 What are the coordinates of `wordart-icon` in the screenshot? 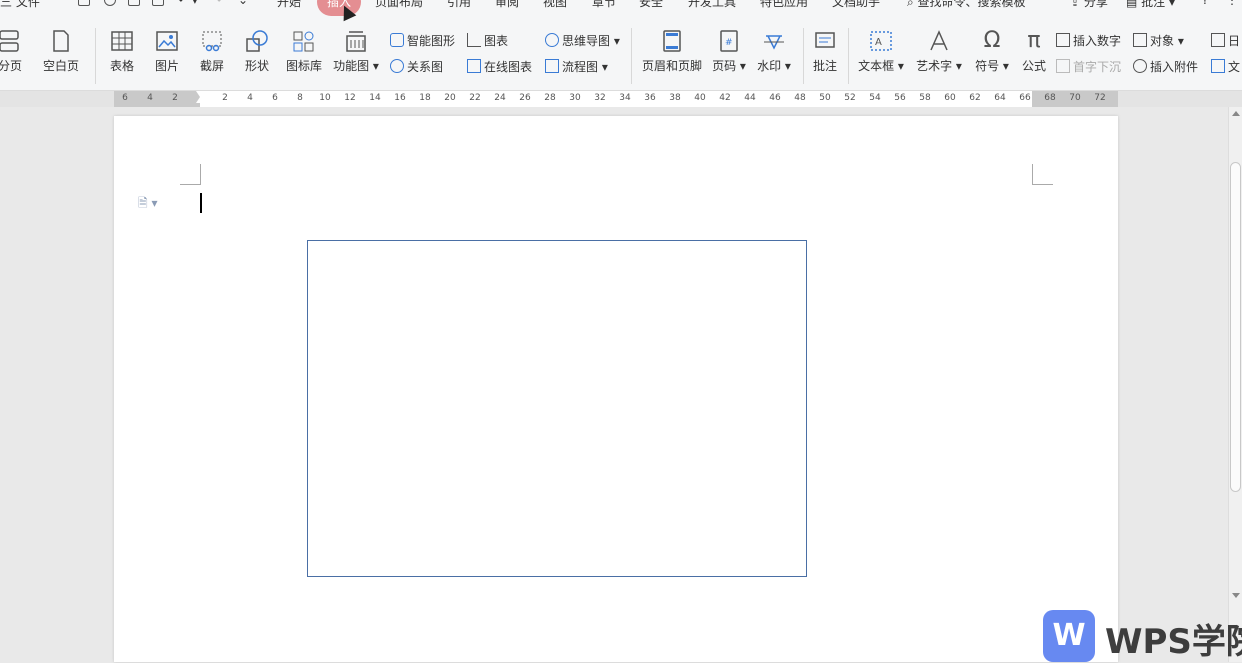 It's located at (939, 40).